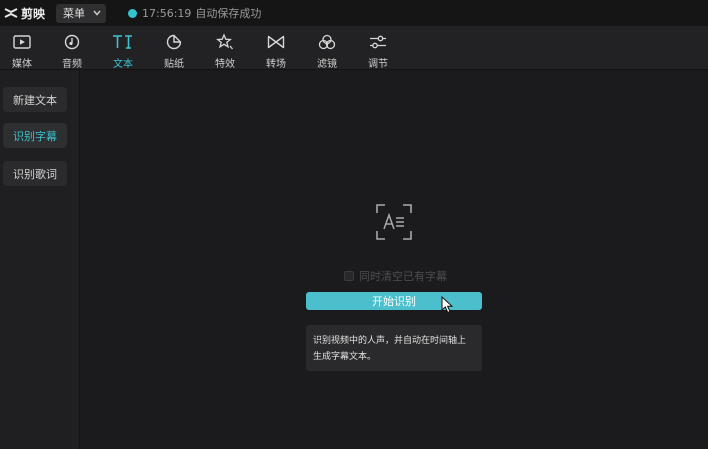  I want to click on tool-effects: 特效, so click(225, 48).